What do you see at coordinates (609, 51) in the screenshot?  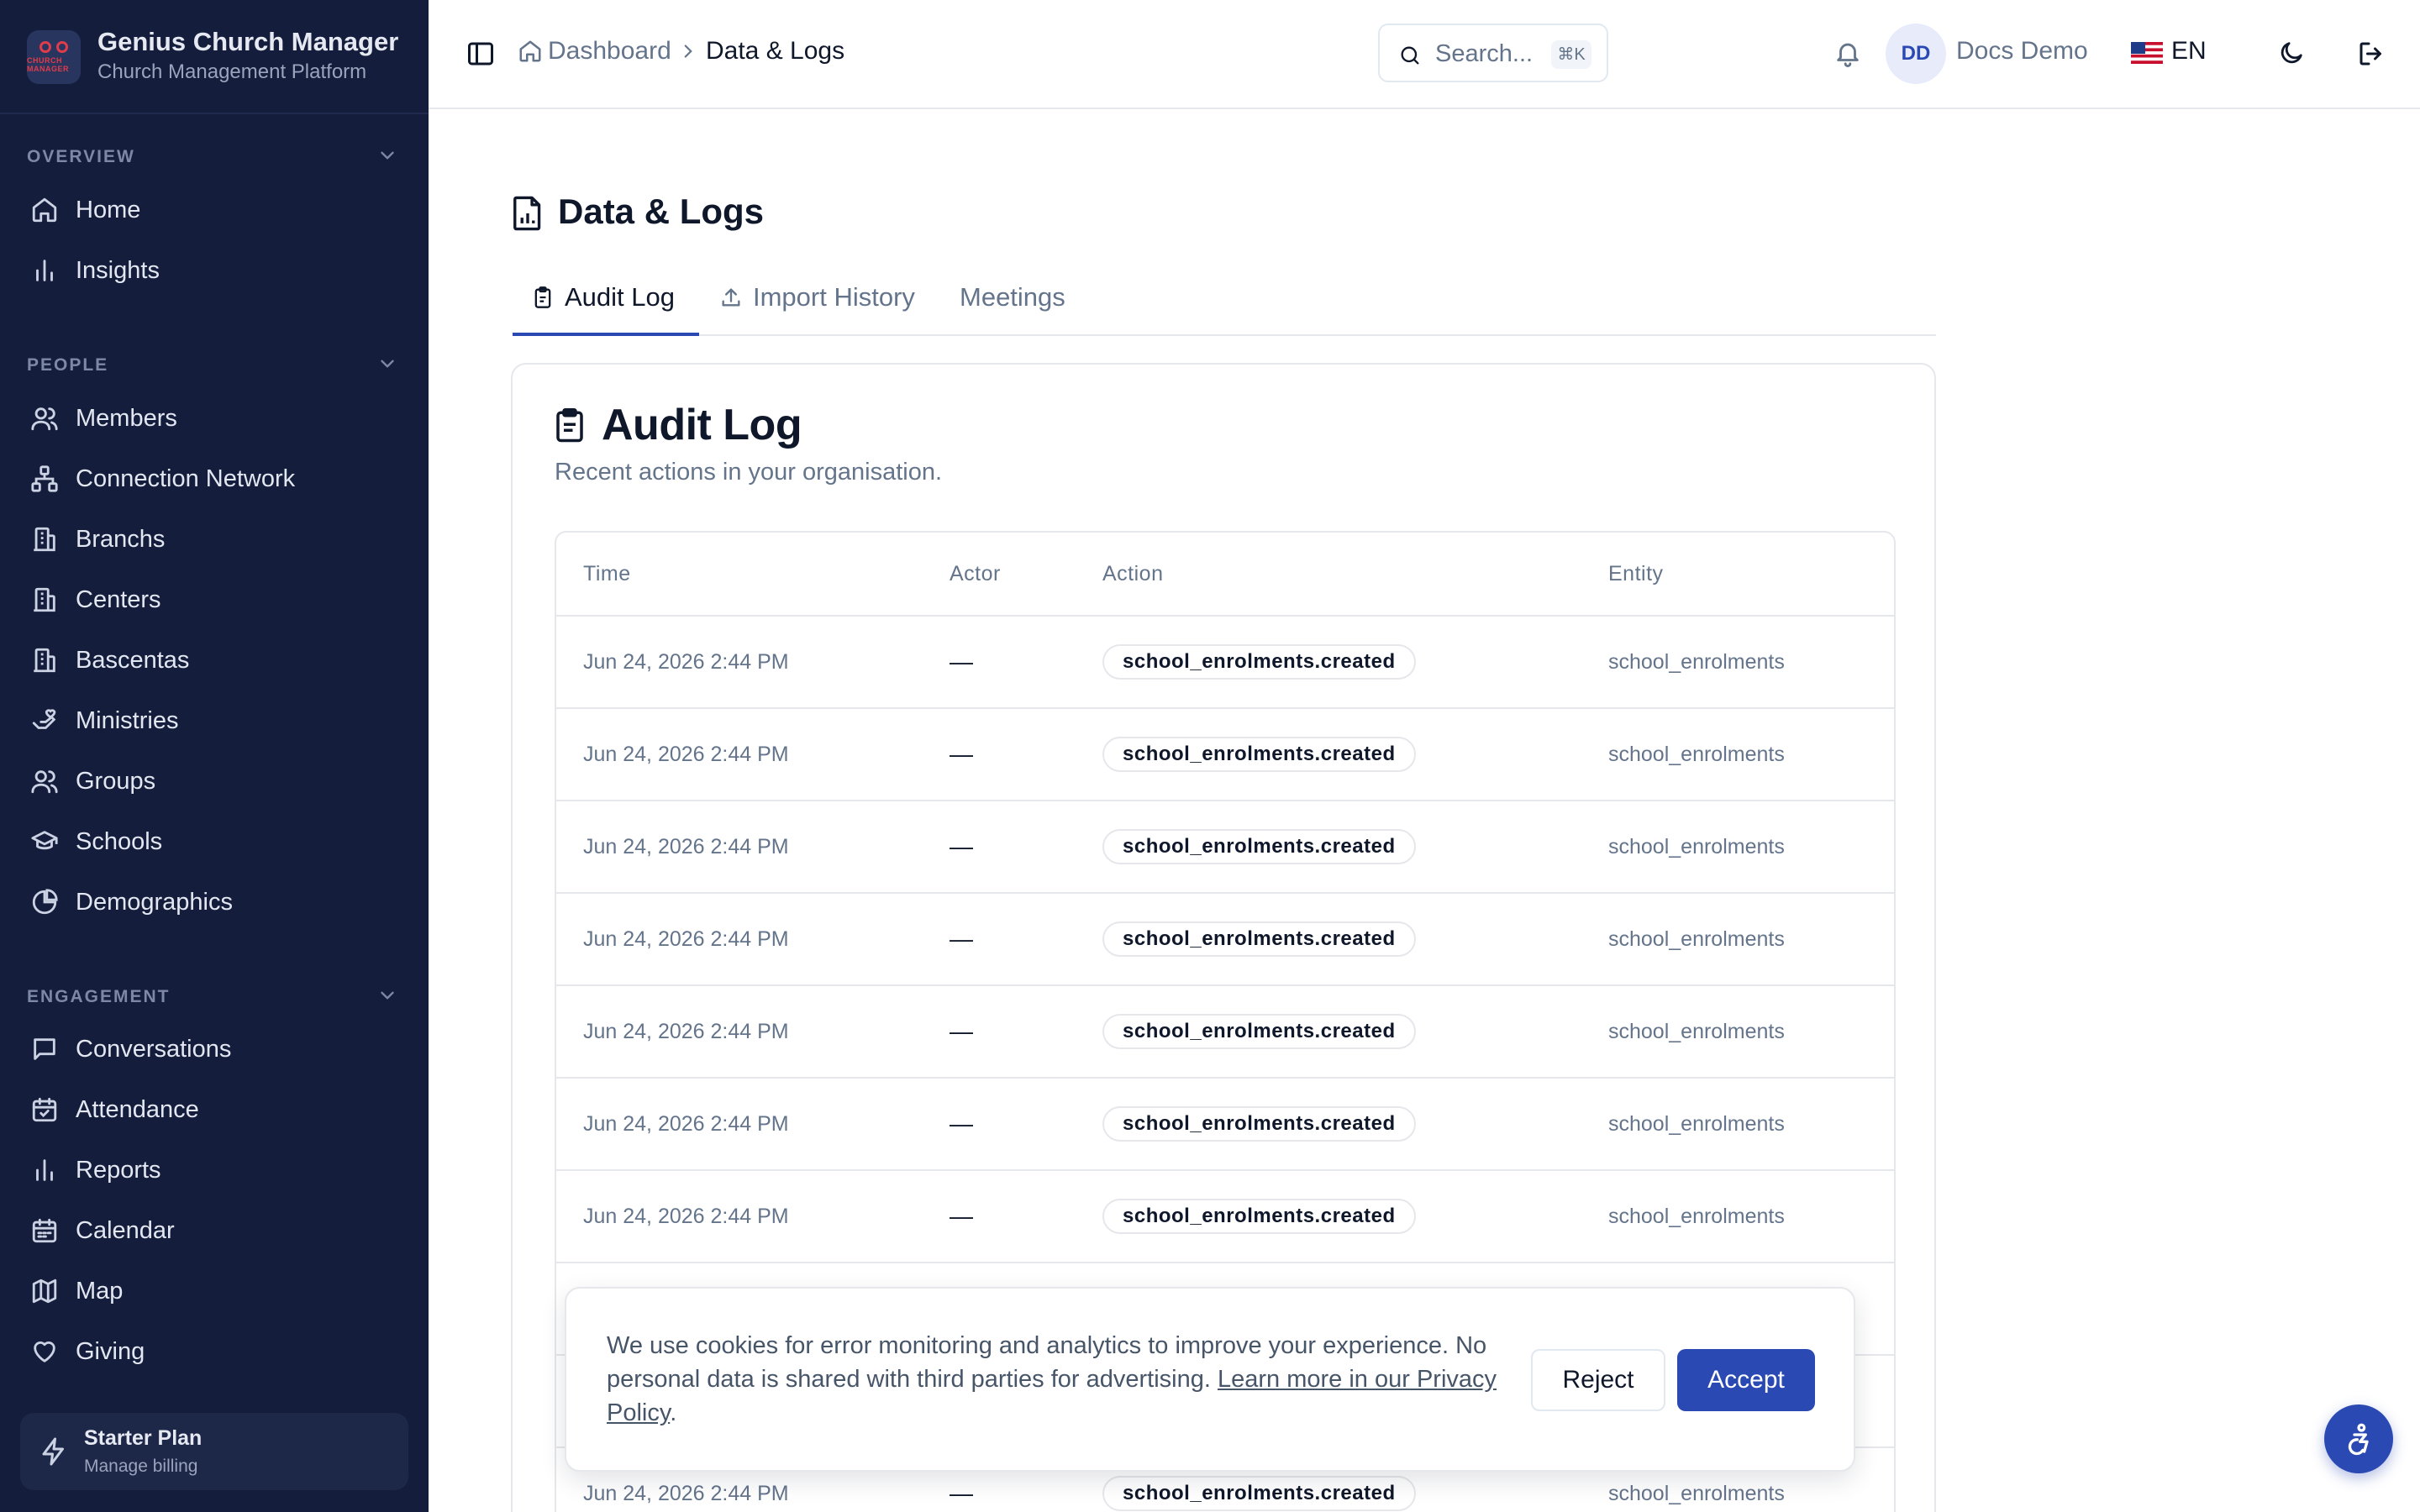 I see `breadcrumb-dashboard: Dashboard` at bounding box center [609, 51].